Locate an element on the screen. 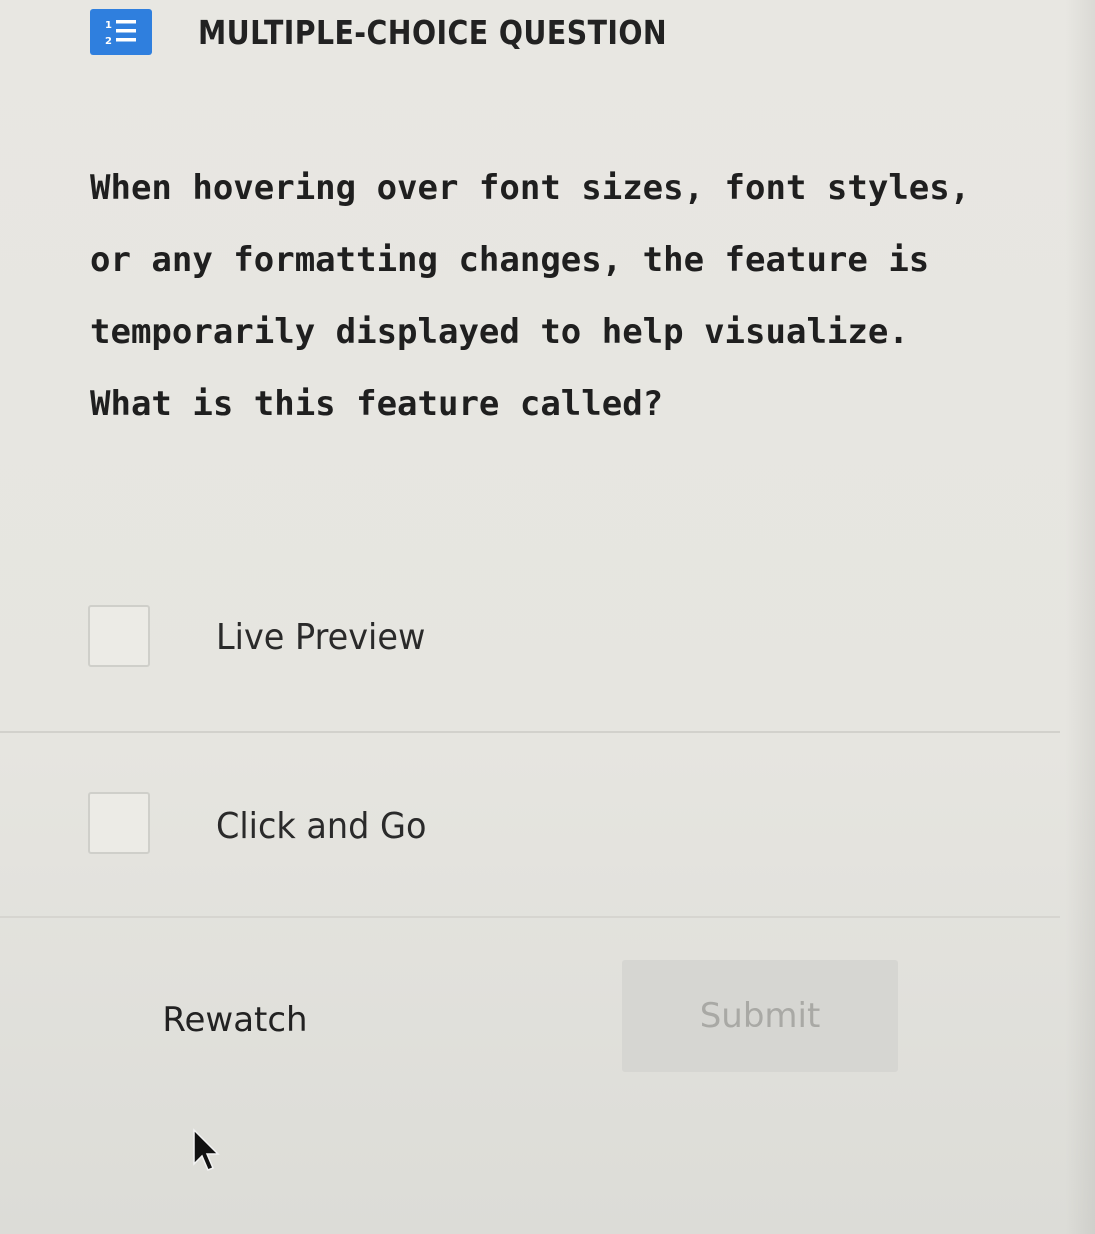 The image size is (1095, 1234). submit-button: Submit is located at coordinates (760, 1016).